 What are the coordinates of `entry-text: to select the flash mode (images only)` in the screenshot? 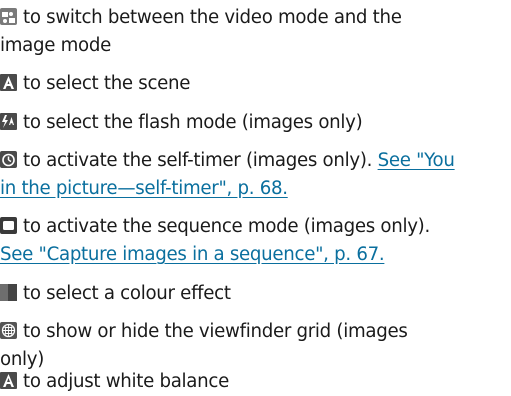 It's located at (193, 122).